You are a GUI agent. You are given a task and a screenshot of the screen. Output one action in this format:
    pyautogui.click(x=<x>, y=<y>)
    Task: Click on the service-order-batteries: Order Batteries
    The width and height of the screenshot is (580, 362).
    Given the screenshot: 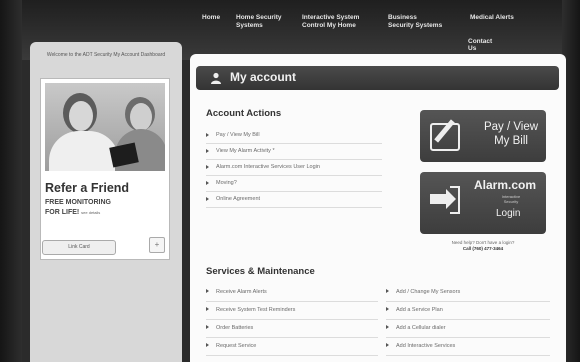 What is the action you would take?
    pyautogui.click(x=292, y=329)
    